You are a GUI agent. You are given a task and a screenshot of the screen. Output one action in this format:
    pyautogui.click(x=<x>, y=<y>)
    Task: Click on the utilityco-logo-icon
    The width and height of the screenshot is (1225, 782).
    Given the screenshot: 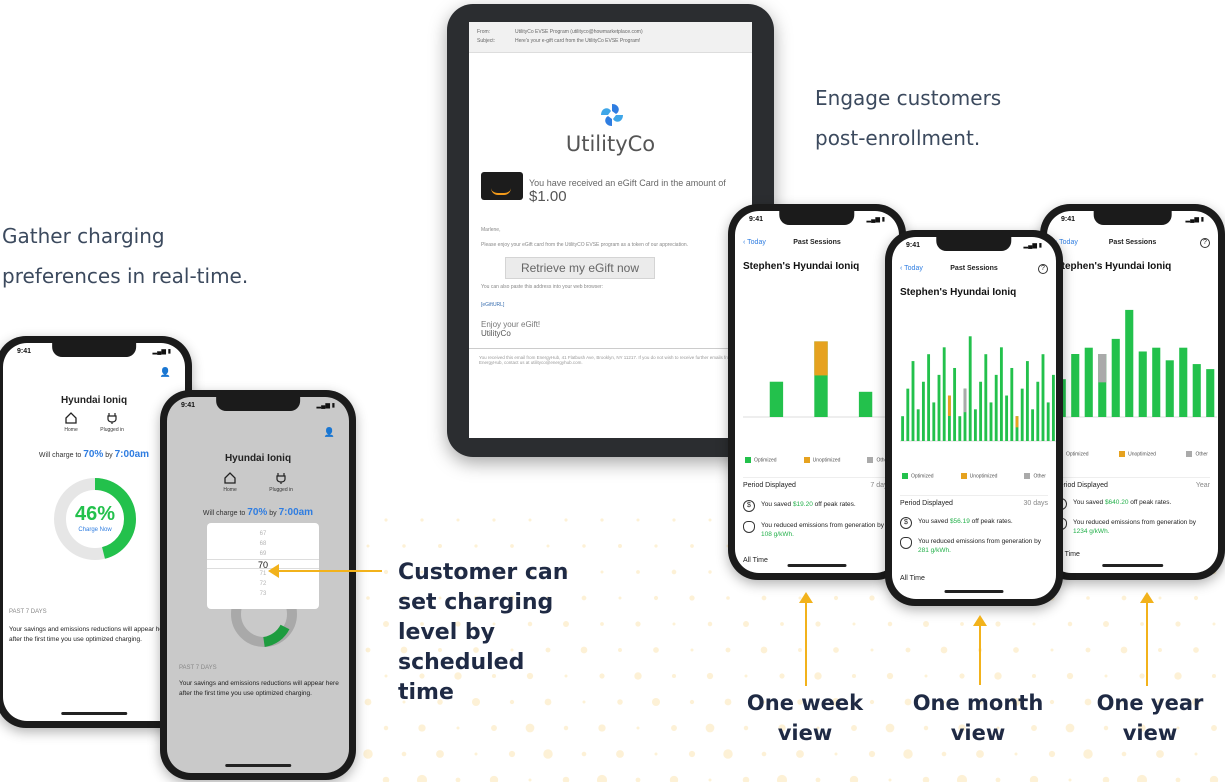 What is the action you would take?
    pyautogui.click(x=612, y=115)
    